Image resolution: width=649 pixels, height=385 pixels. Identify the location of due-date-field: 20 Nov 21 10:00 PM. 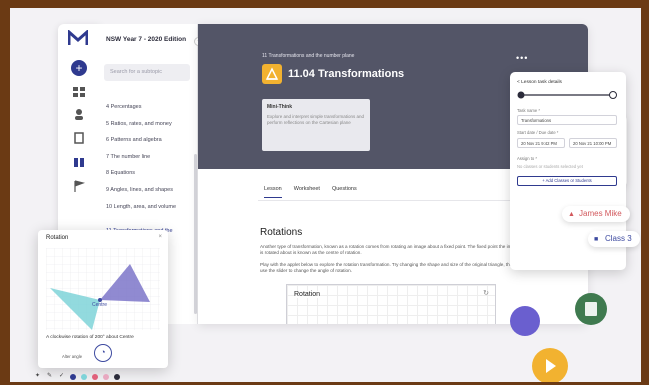
(593, 143).